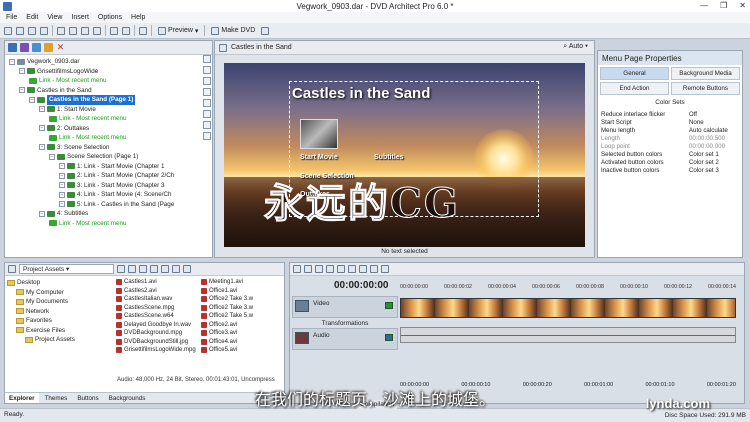  I want to click on file-item: CastlesScene.mpg, so click(156, 308).